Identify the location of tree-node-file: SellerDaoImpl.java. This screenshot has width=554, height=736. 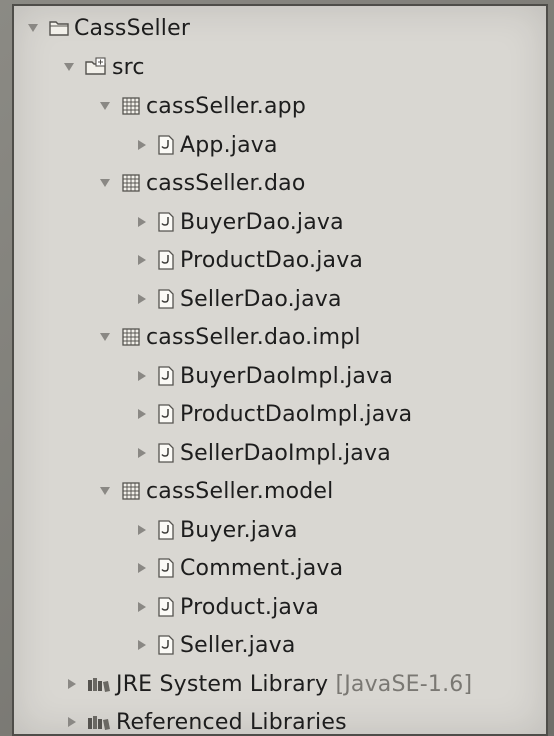
(263, 453).